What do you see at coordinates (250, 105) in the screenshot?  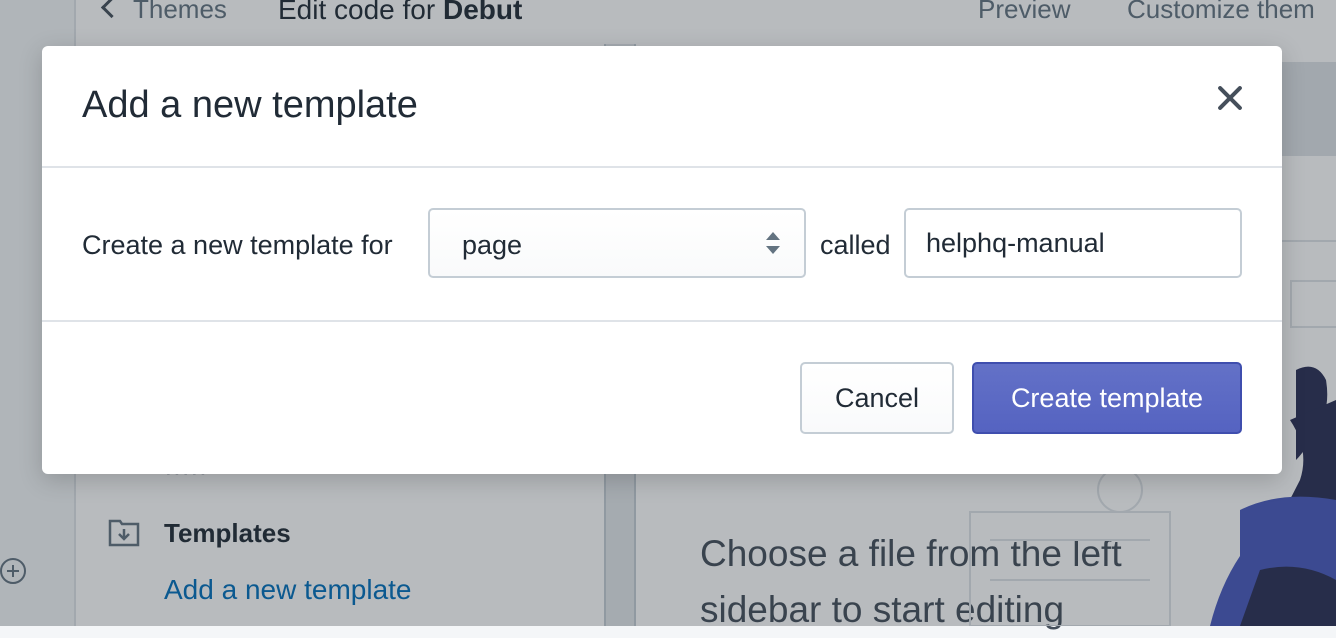 I see `dialog-title: Add a new template` at bounding box center [250, 105].